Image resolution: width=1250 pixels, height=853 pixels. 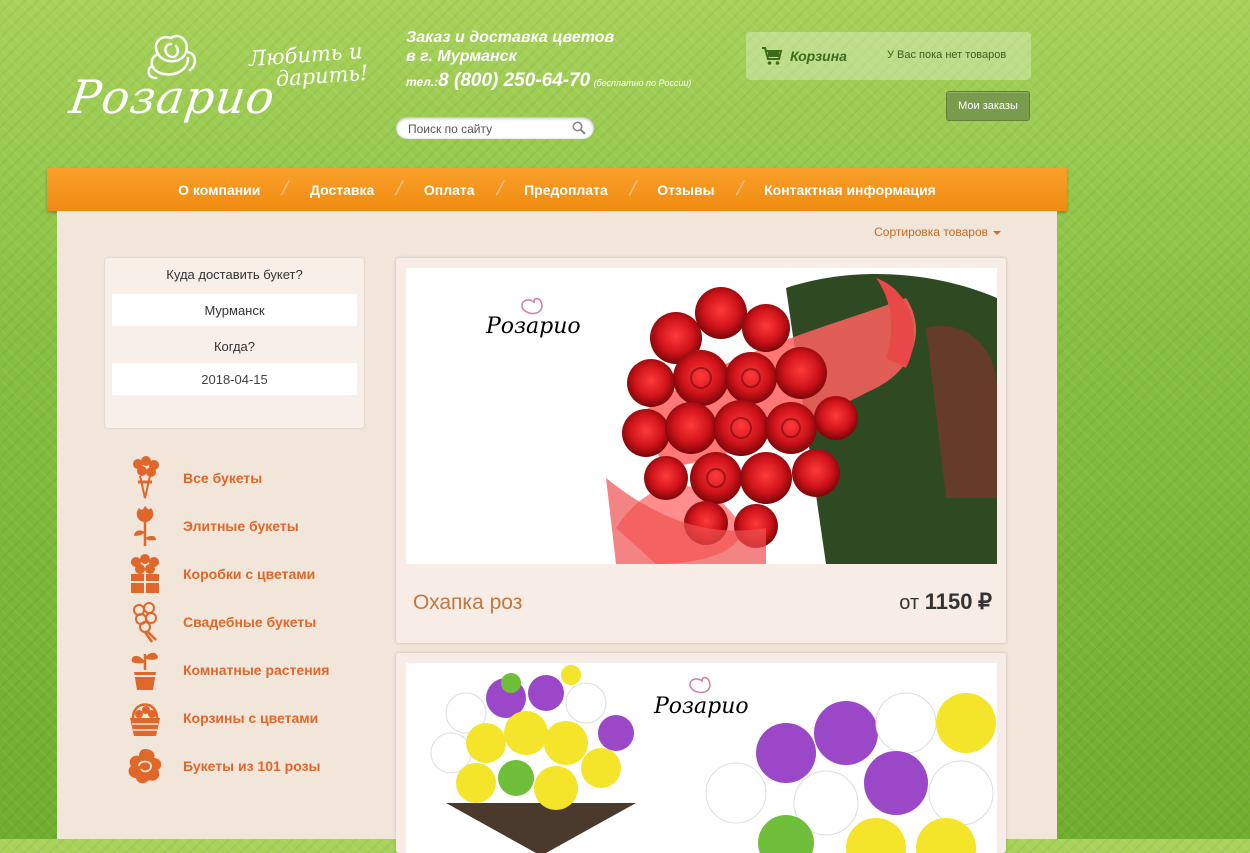 I want to click on nav-item-about: О компании, so click(x=219, y=190).